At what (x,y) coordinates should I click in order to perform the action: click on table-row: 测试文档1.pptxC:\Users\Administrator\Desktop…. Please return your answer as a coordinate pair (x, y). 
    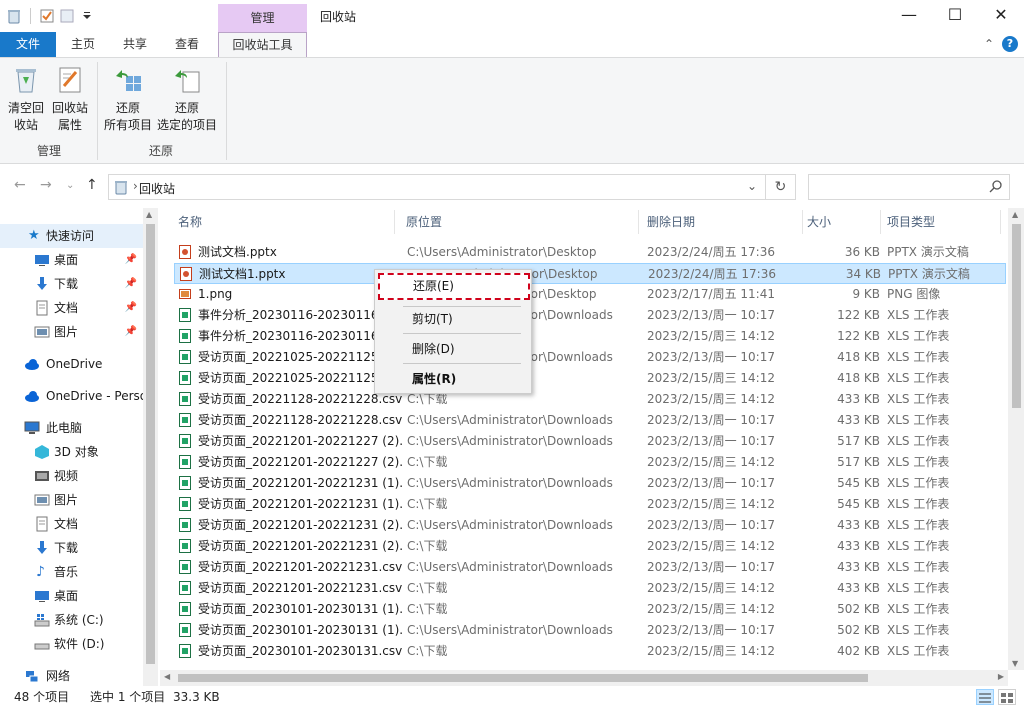
    Looking at the image, I should click on (590, 273).